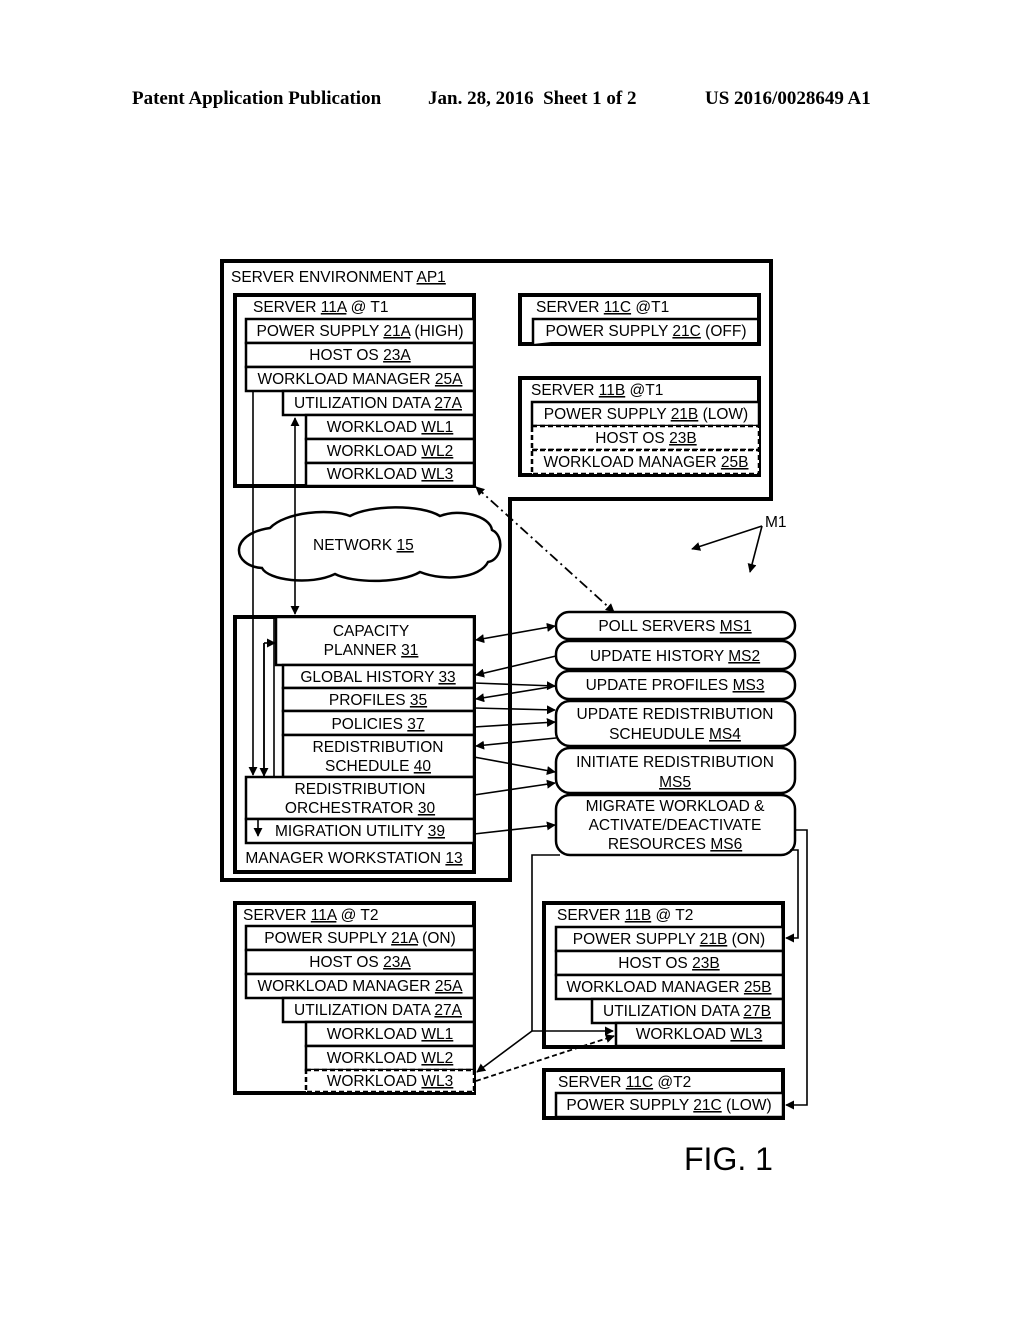  Describe the element at coordinates (353, 858) in the screenshot. I see `manager-workstation-label: MANAGER WORKSTATION 13` at that location.